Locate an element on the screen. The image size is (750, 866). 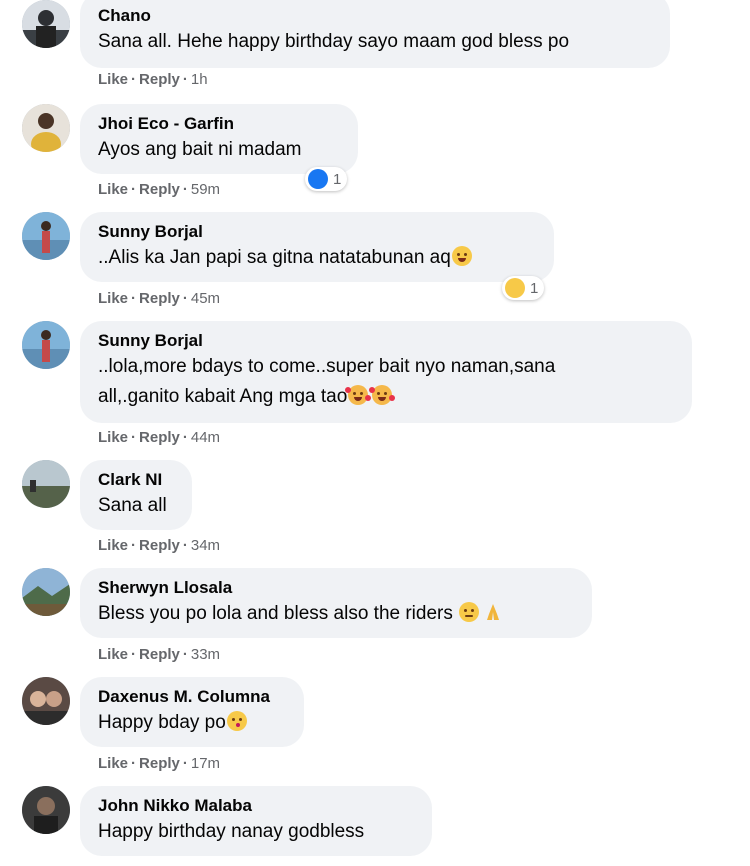
timestamp: 1h is located at coordinates (199, 79).